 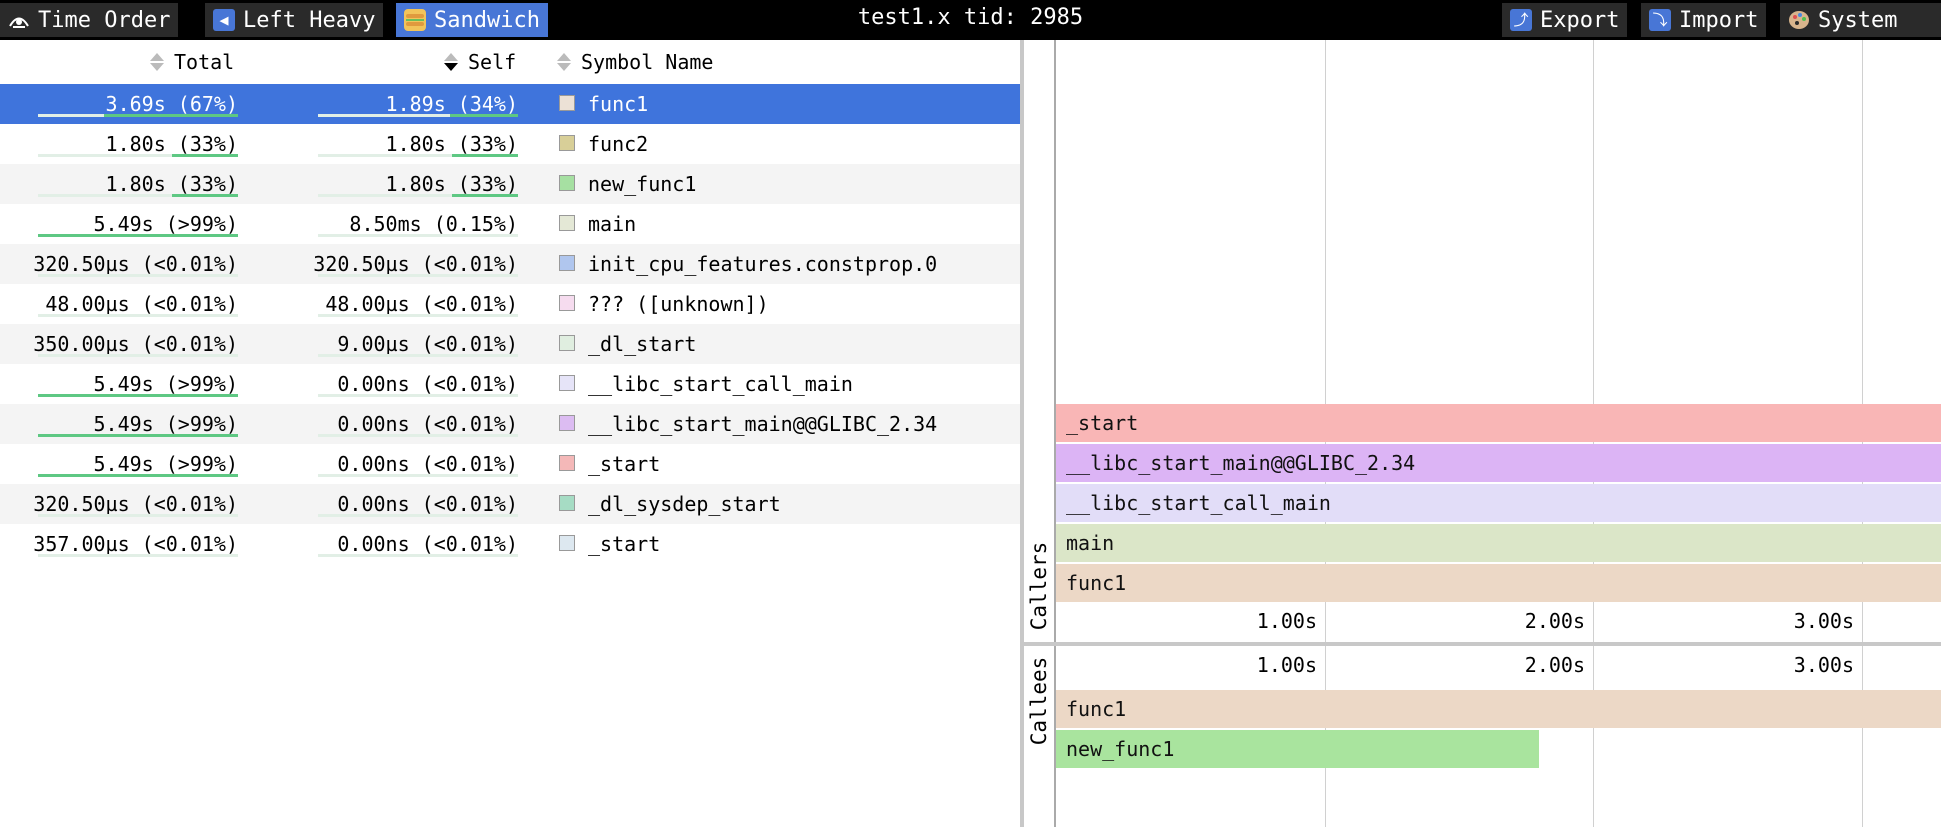 I want to click on sandwich-label: Sandwich, so click(x=487, y=20).